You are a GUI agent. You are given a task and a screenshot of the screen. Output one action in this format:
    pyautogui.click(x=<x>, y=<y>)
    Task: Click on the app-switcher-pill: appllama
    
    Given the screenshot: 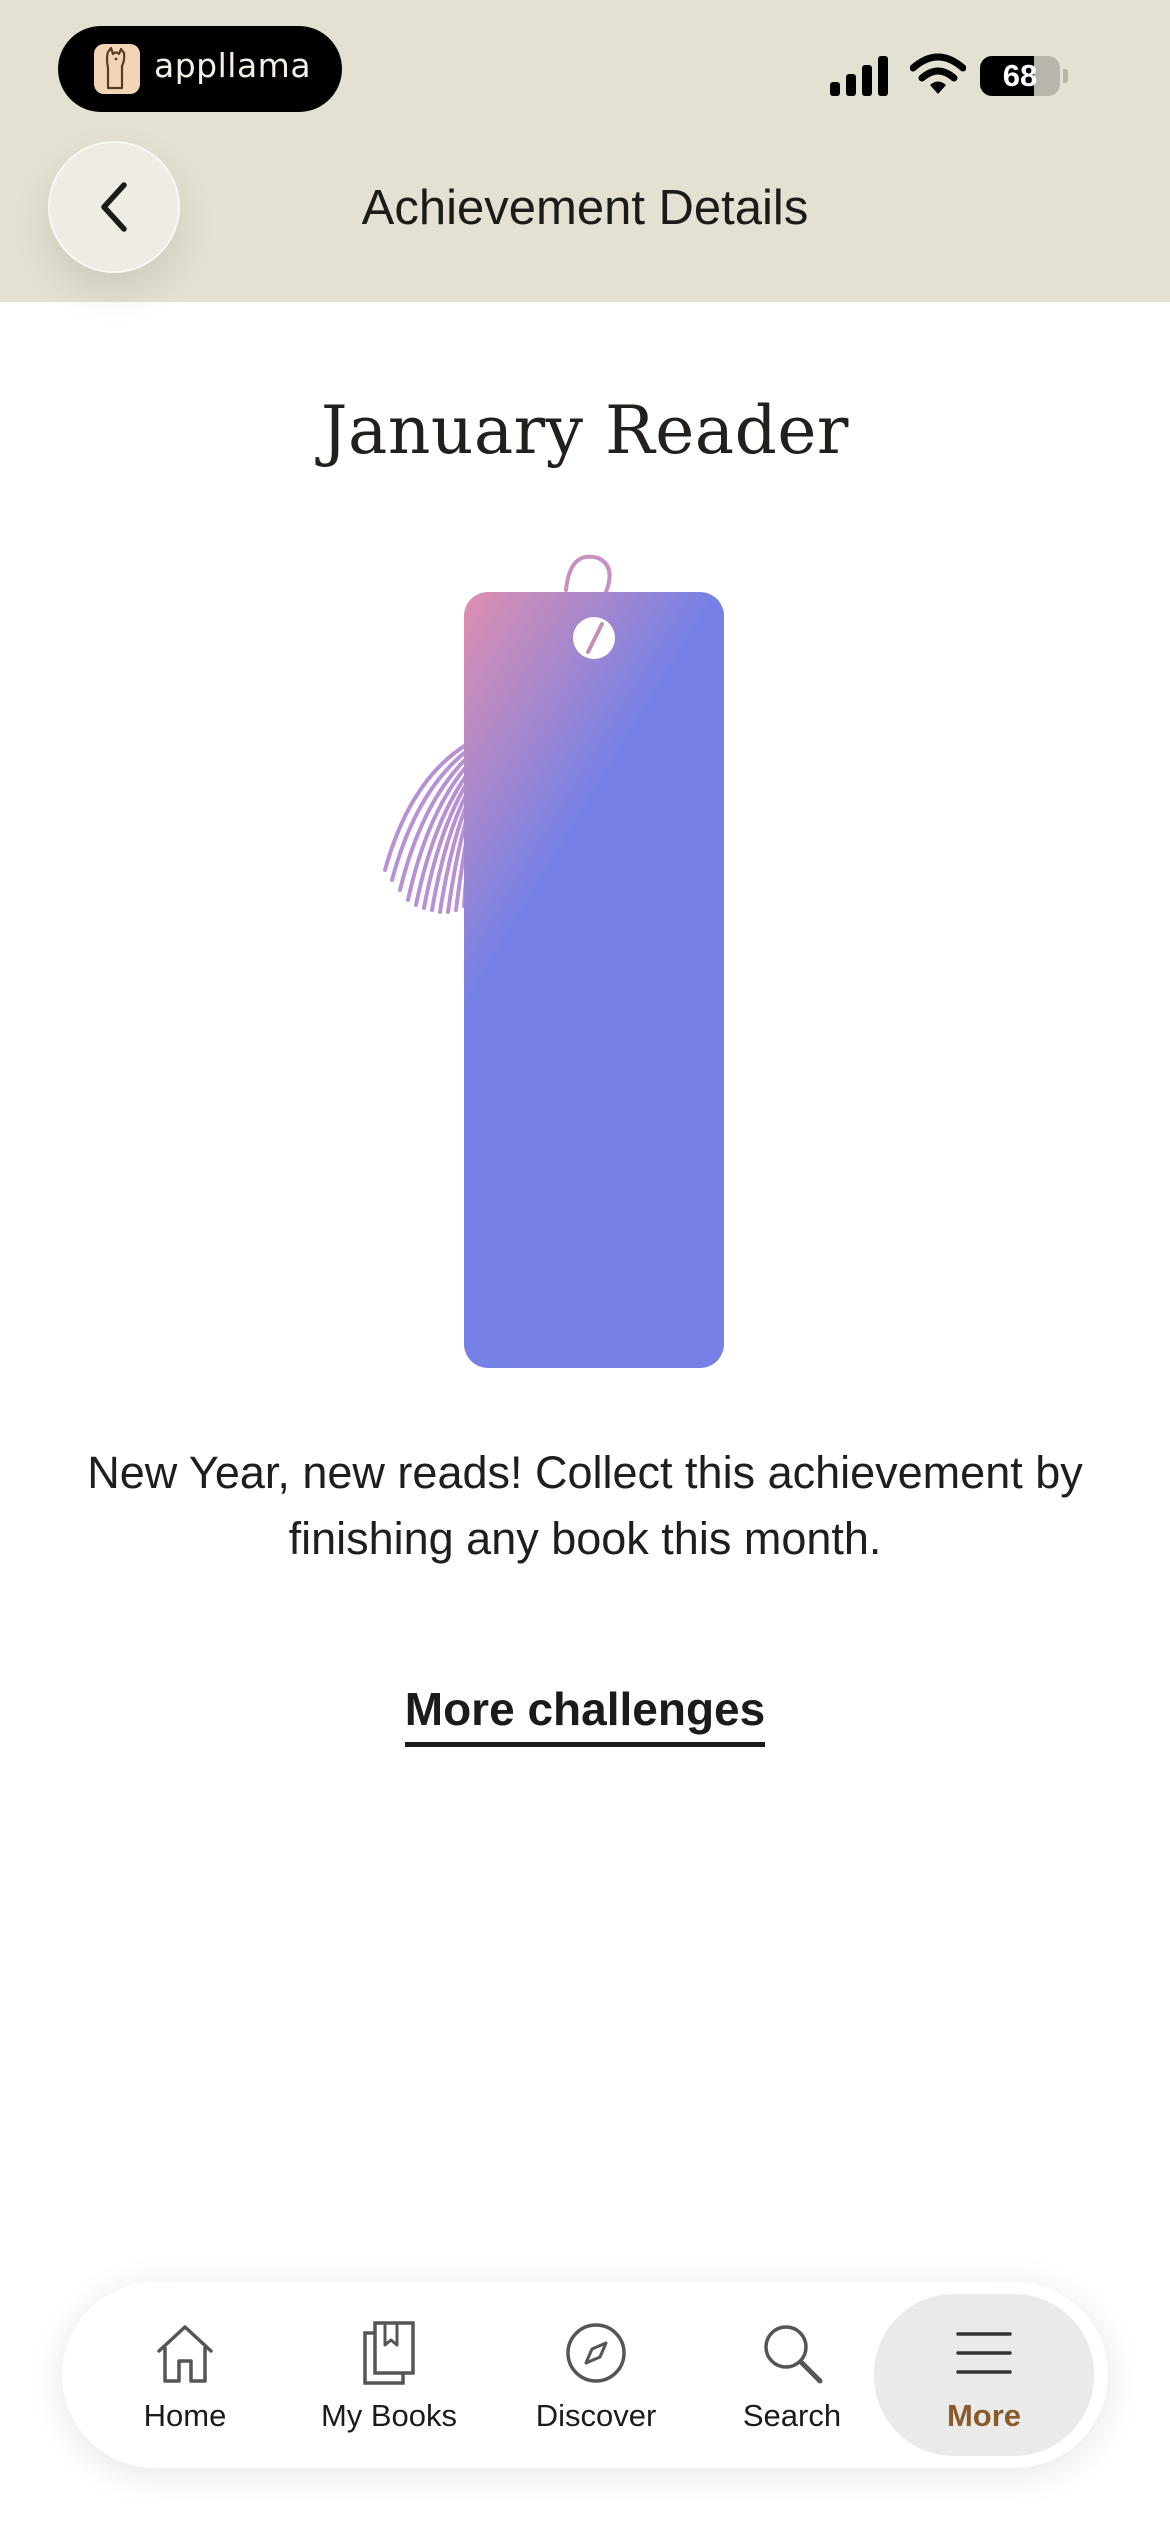 What is the action you would take?
    pyautogui.click(x=200, y=69)
    